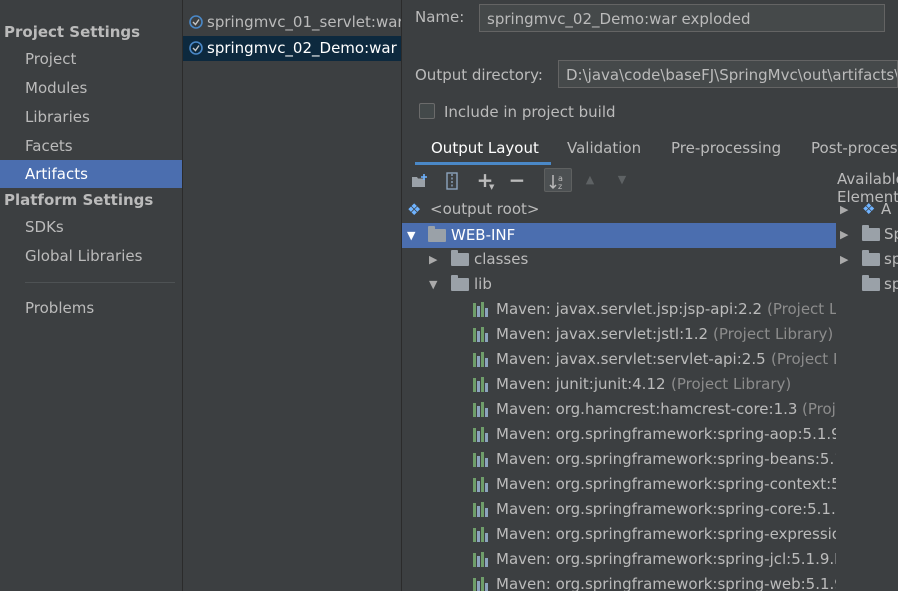 This screenshot has height=591, width=898. I want to click on tree-row-lib: ▼ lib, so click(619, 284).